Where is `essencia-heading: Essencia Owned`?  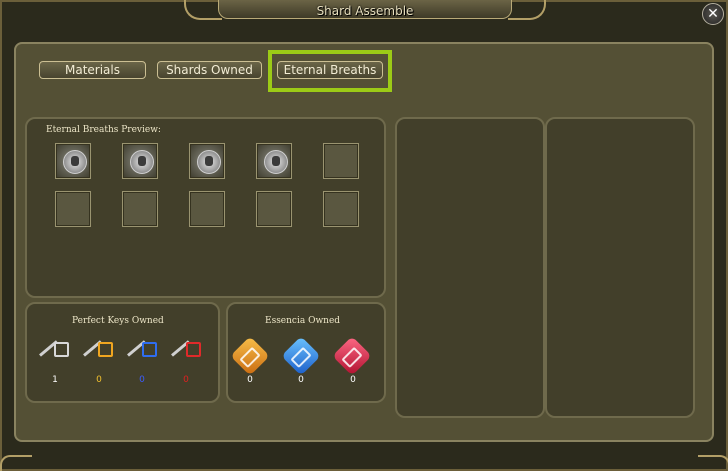
essencia-heading: Essencia Owned is located at coordinates (303, 321).